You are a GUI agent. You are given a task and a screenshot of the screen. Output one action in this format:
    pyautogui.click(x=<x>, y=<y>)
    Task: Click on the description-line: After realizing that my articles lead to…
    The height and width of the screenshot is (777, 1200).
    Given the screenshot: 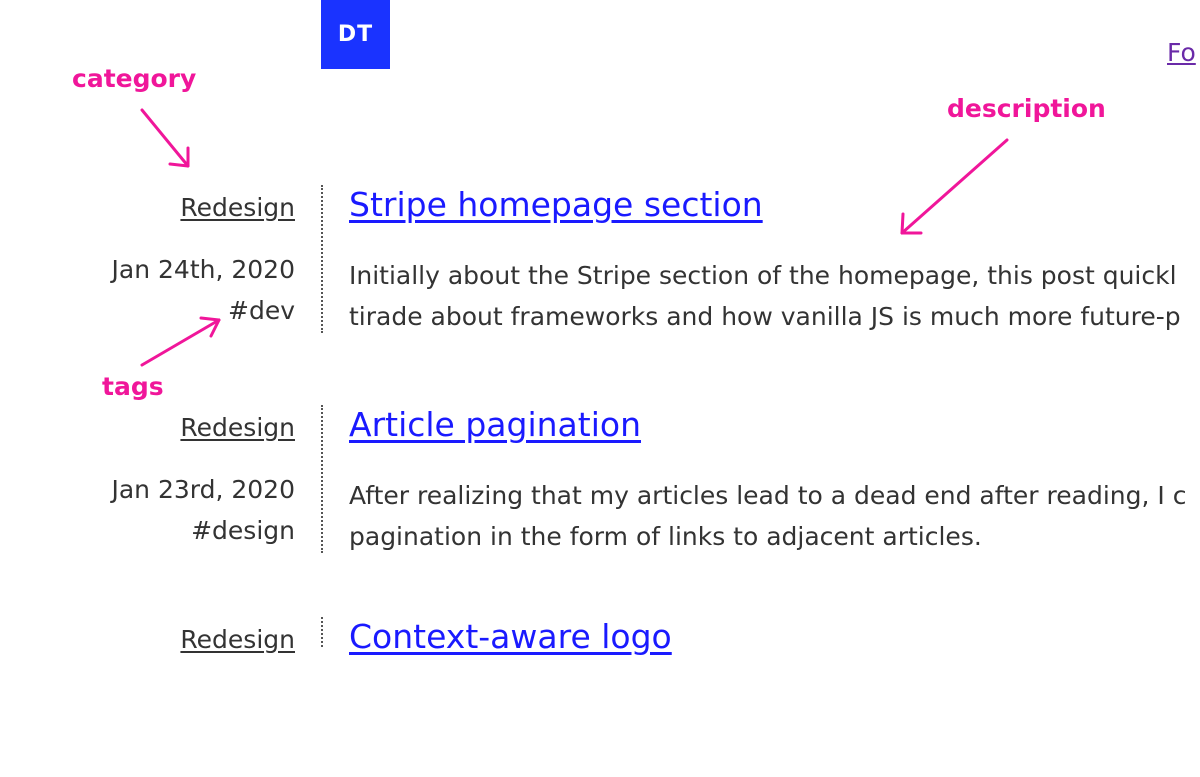 What is the action you would take?
    pyautogui.click(x=768, y=495)
    